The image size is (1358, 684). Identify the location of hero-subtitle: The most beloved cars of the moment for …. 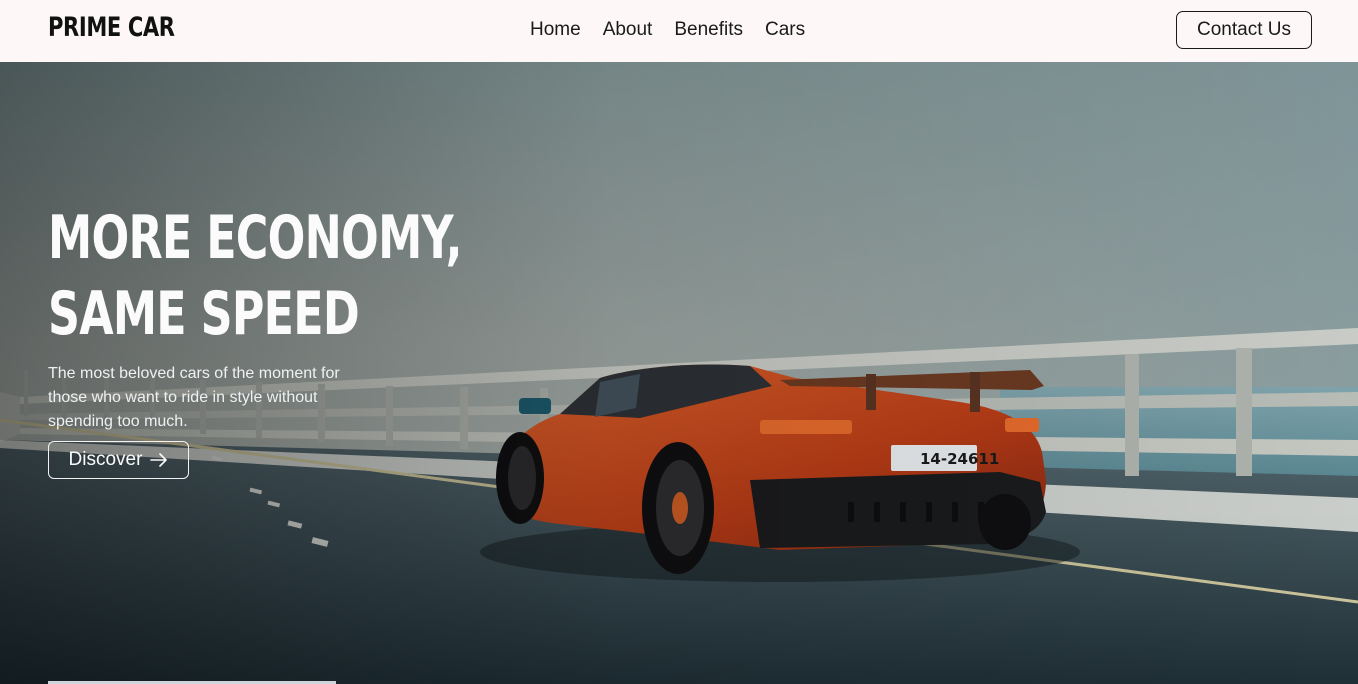
(194, 397).